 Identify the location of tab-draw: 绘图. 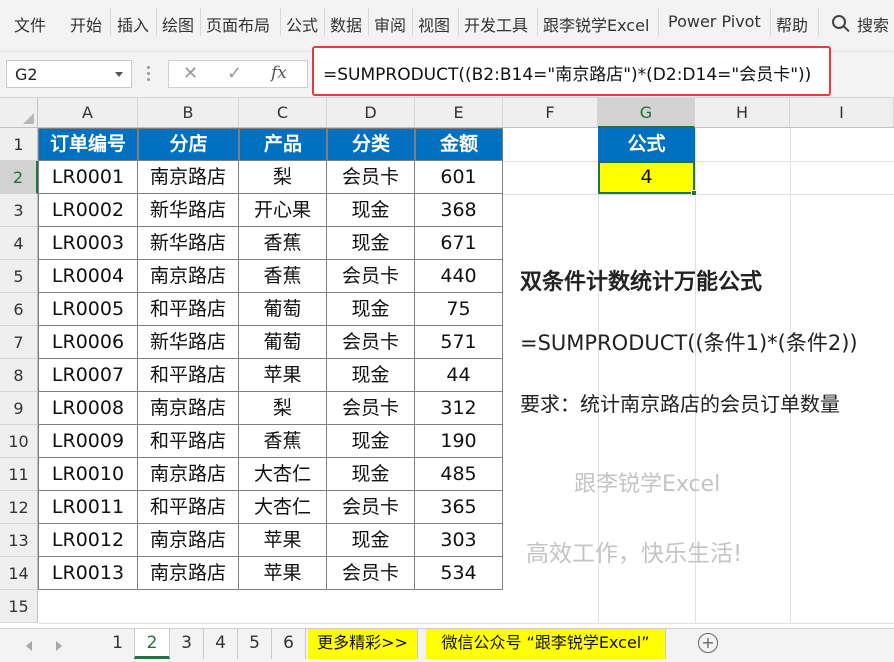
(178, 24).